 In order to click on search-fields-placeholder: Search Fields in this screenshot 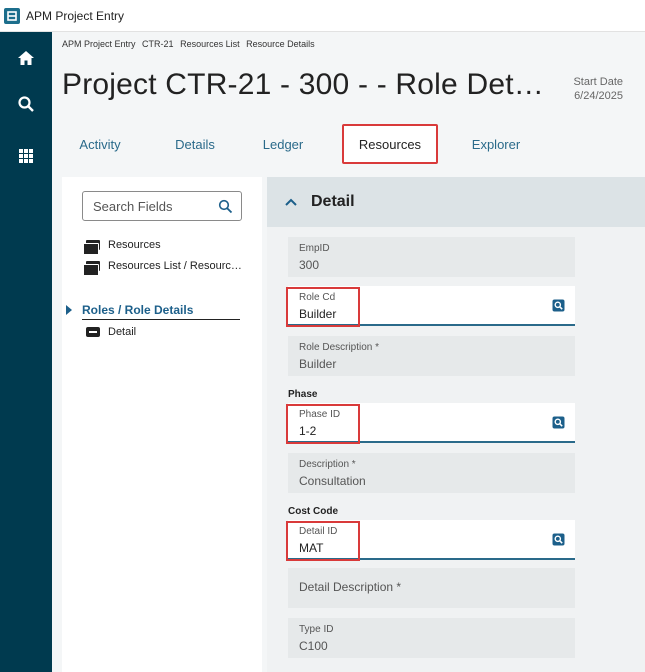, I will do `click(133, 206)`.